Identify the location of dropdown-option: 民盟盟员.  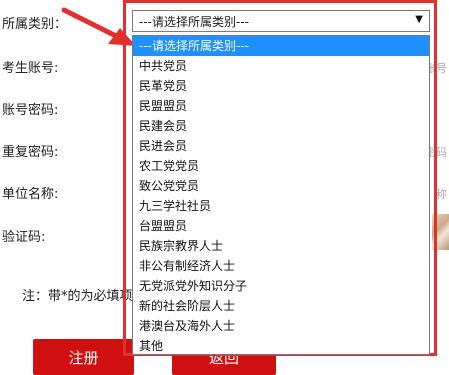
(281, 106).